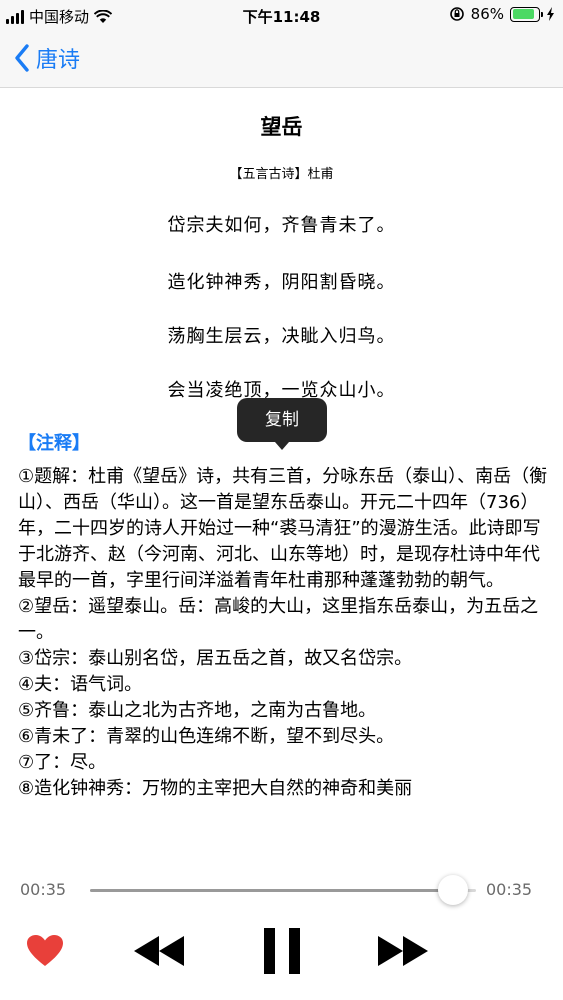  I want to click on back-label: 唐诗, so click(58, 60).